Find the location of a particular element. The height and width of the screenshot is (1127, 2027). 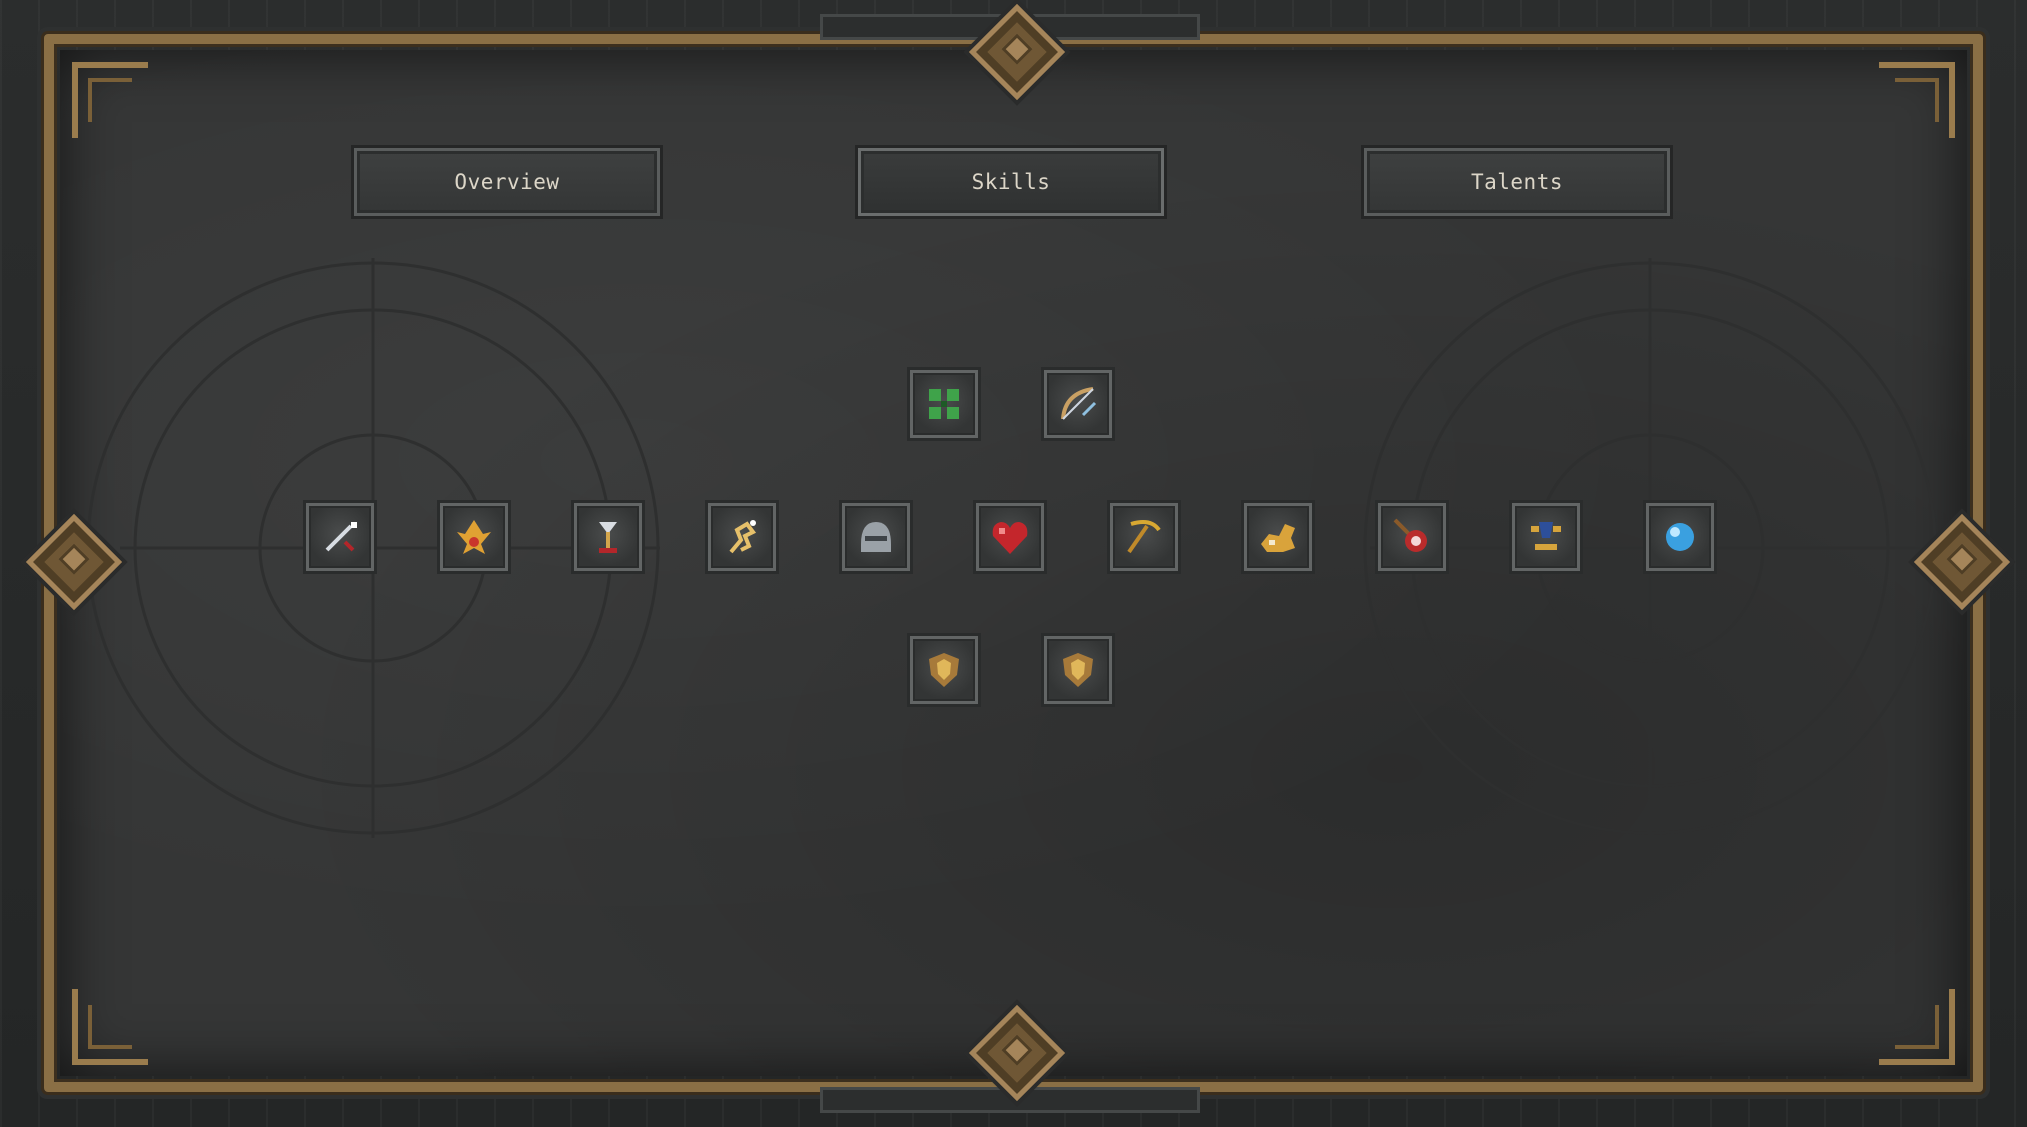

bow-icon is located at coordinates (1079, 403).